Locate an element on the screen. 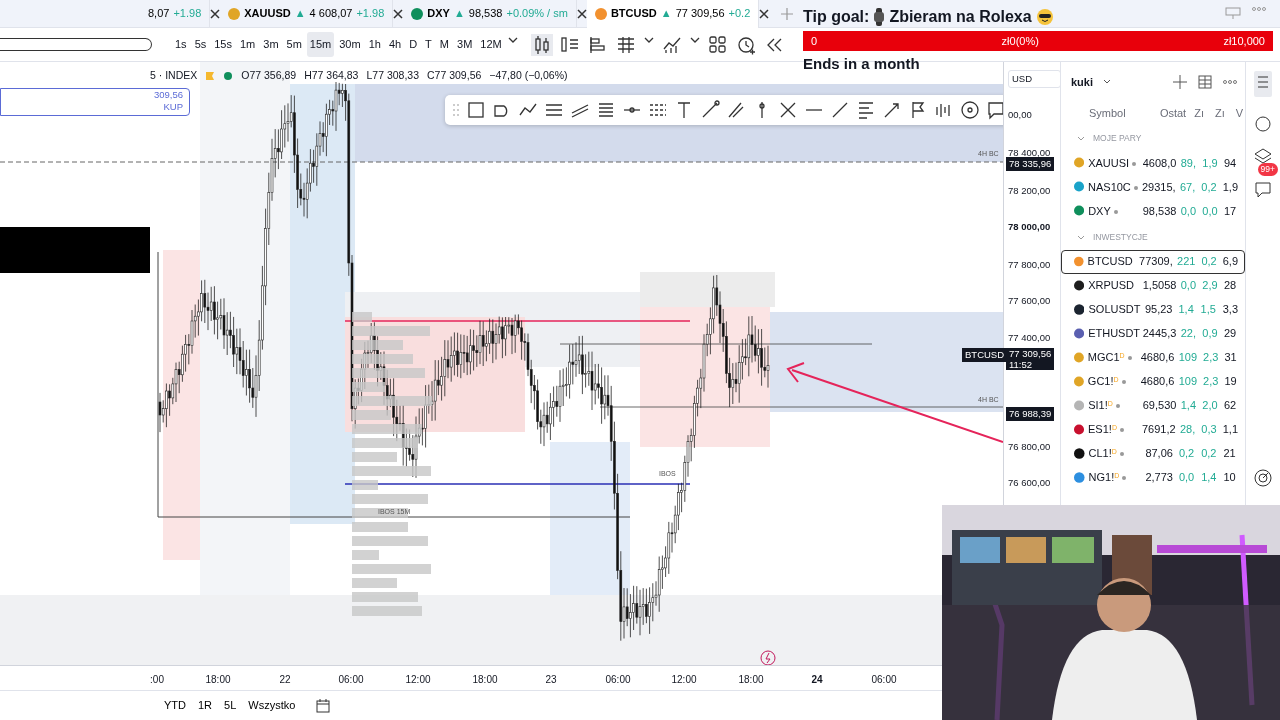 This screenshot has width=1280, height=720. interval-button: 5s is located at coordinates (200, 44).